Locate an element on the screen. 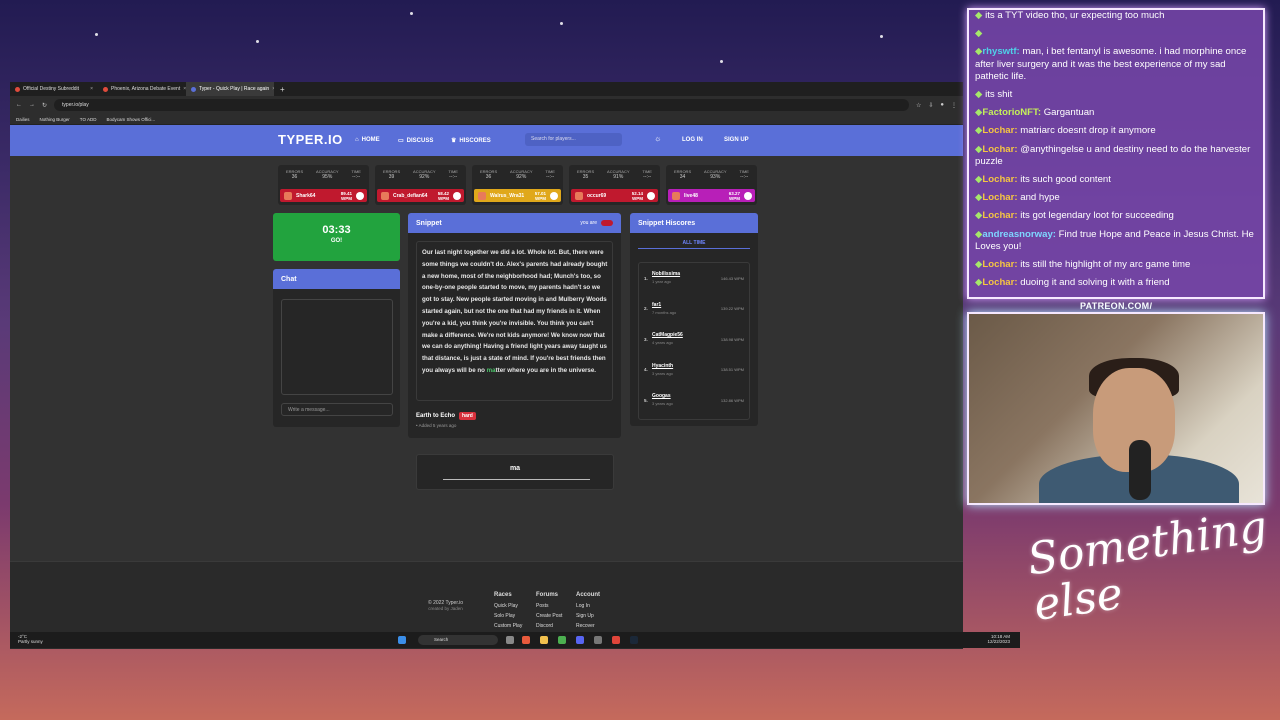  hiscores-title: Snippet Hiscores is located at coordinates (667, 223).